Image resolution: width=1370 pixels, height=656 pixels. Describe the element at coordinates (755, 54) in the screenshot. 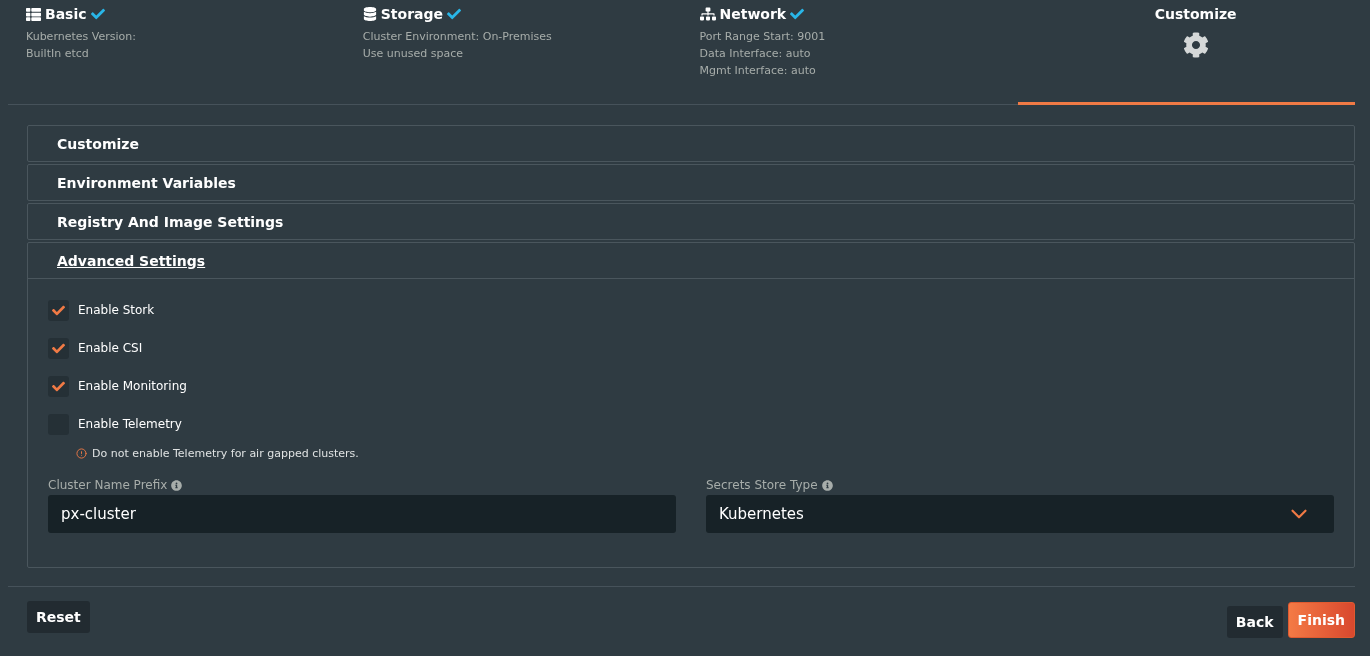

I see `step-detail: Data Interface: auto` at that location.